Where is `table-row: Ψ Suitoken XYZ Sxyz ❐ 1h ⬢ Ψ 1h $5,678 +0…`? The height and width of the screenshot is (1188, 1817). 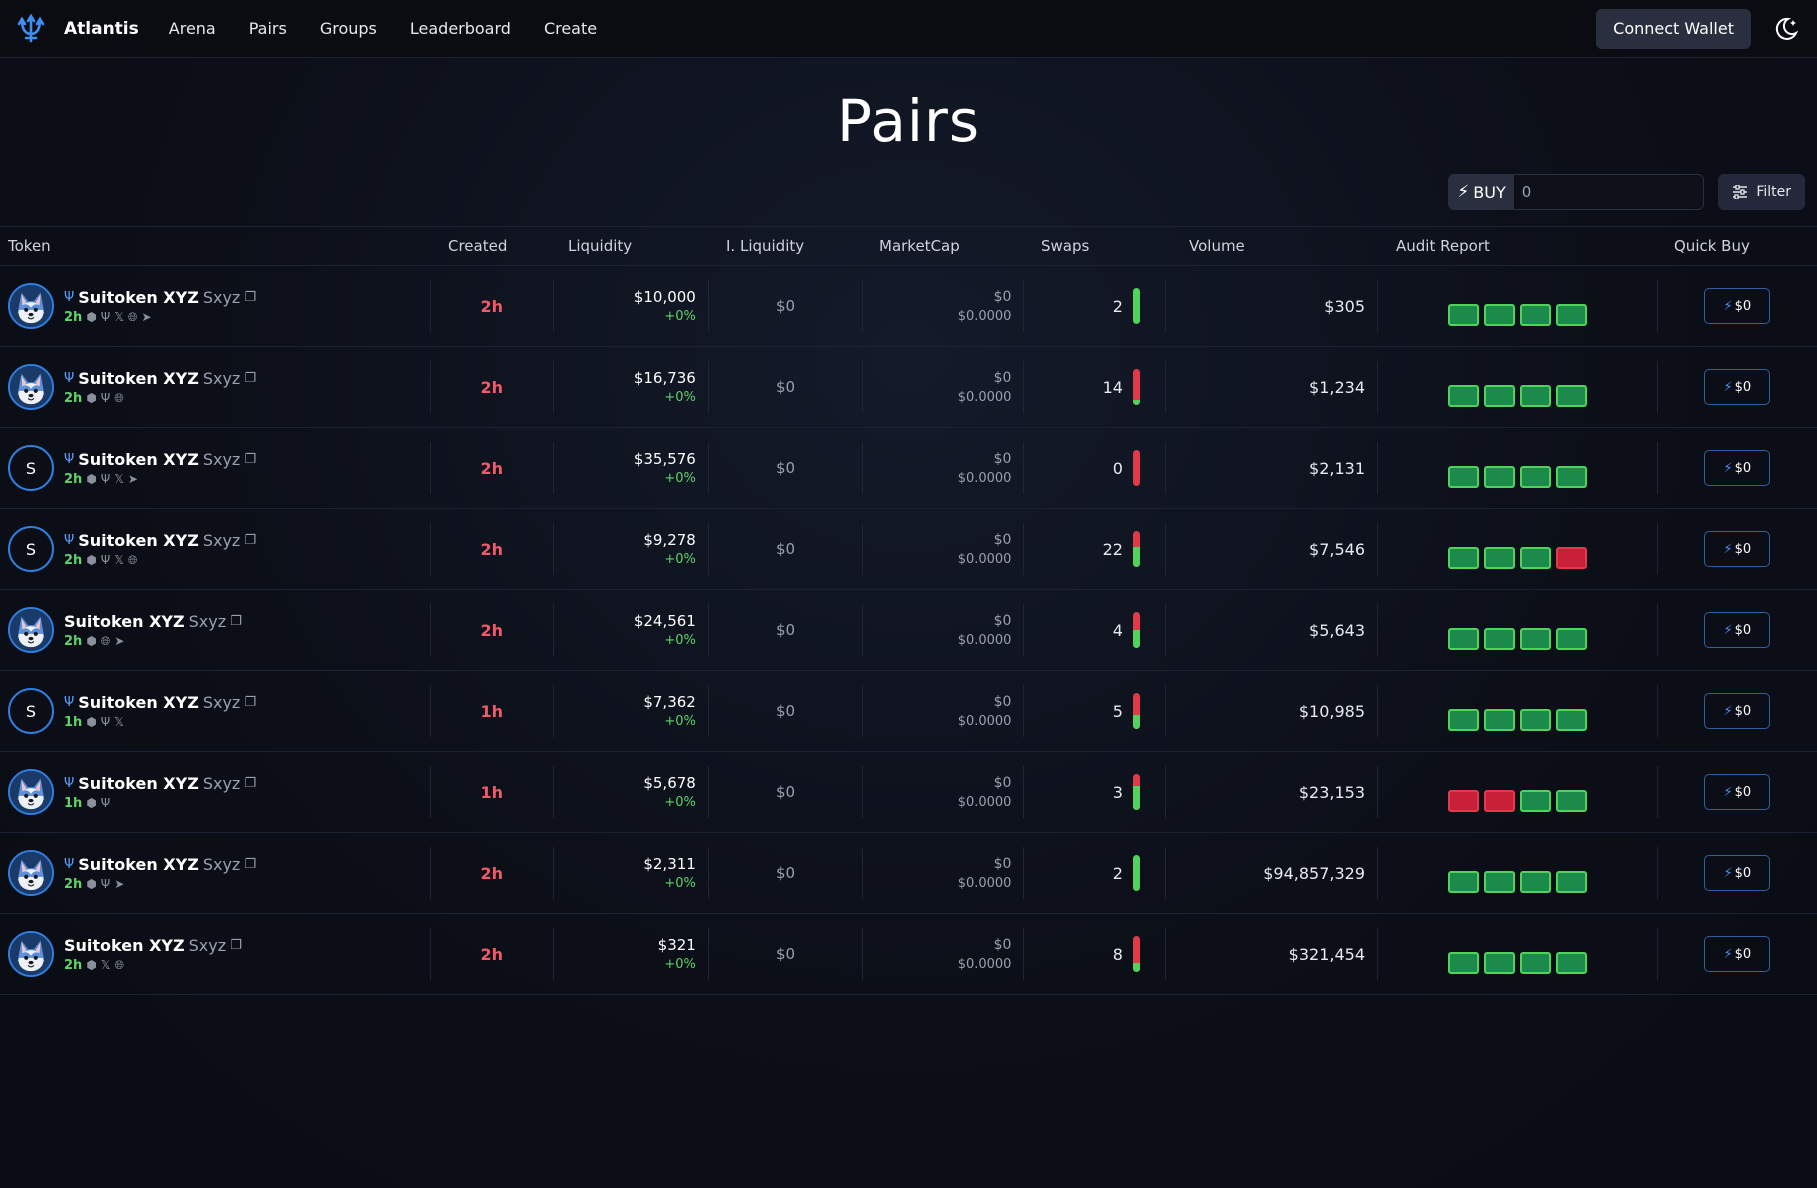 table-row: Ψ Suitoken XYZ Sxyz ❐ 1h ⬢ Ψ 1h $5,678 +0… is located at coordinates (908, 792).